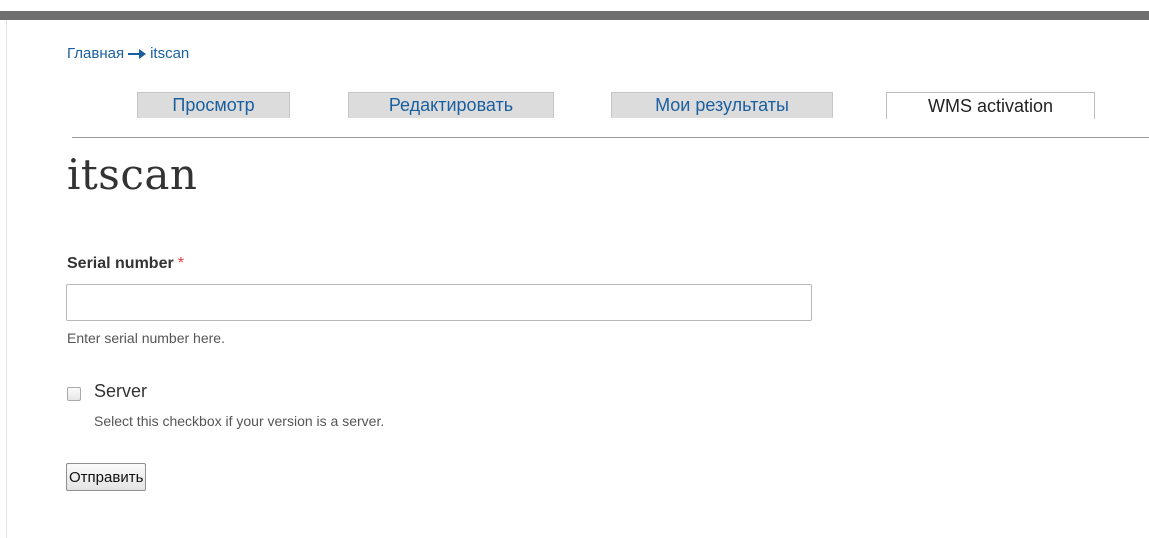  What do you see at coordinates (137, 53) in the screenshot?
I see `arrow-right-icon` at bounding box center [137, 53].